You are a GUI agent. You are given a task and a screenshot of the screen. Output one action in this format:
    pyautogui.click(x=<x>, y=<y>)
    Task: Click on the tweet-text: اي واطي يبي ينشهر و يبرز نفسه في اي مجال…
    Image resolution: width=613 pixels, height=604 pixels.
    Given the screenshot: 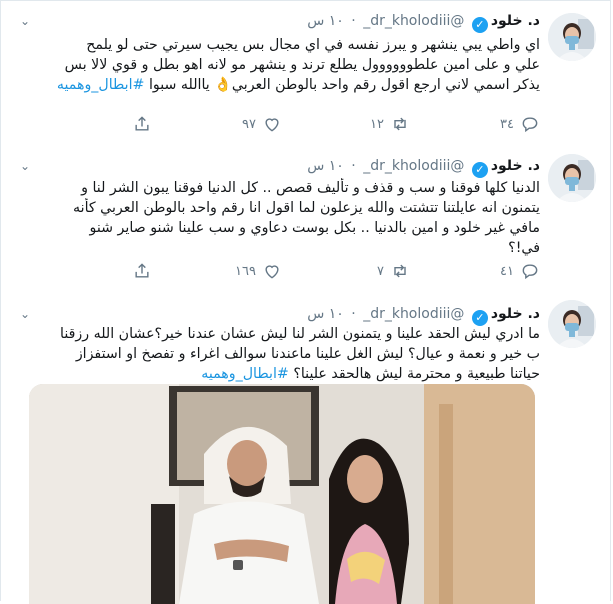 What is the action you would take?
    pyautogui.click(x=287, y=65)
    